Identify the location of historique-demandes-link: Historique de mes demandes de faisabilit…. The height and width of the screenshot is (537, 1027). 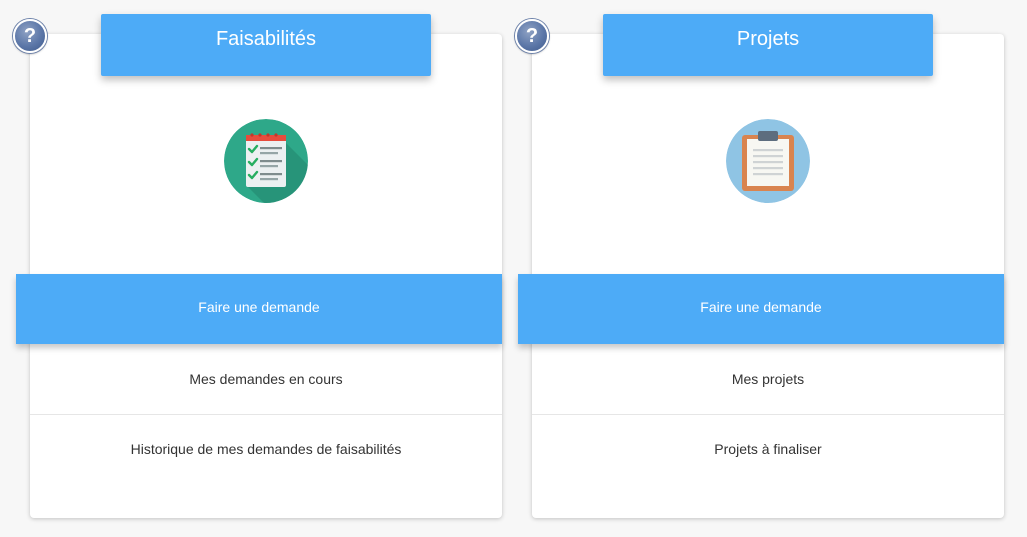
(266, 449).